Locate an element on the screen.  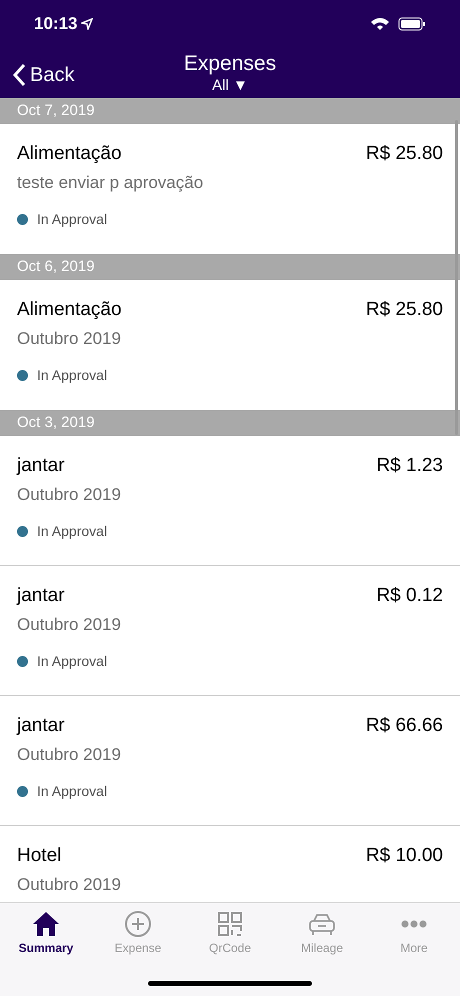
expense-amount: R$ 10.00 is located at coordinates (404, 856).